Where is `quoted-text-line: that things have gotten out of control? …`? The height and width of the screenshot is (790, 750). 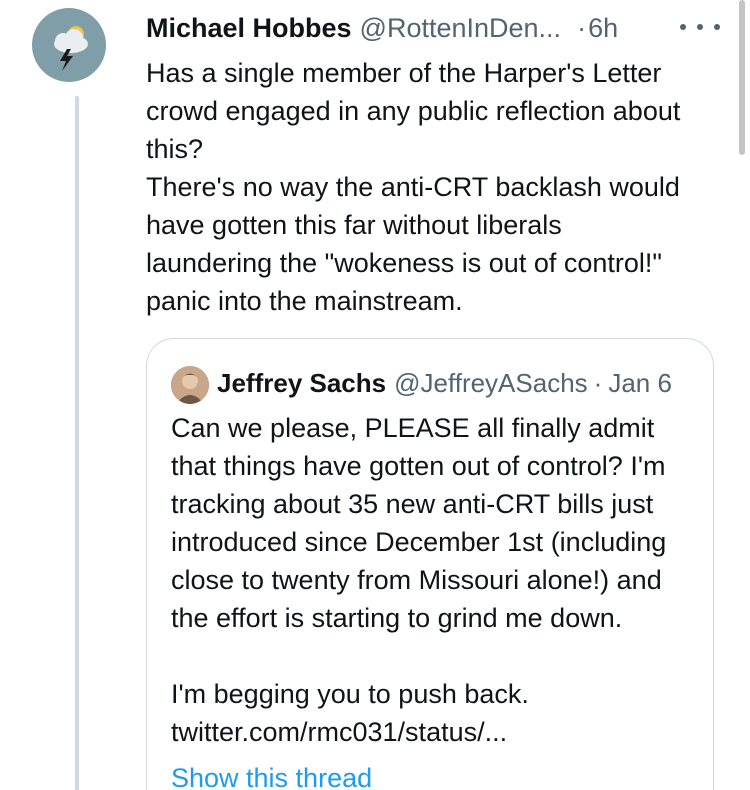 quoted-text-line: that things have gotten out of control? … is located at coordinates (418, 466).